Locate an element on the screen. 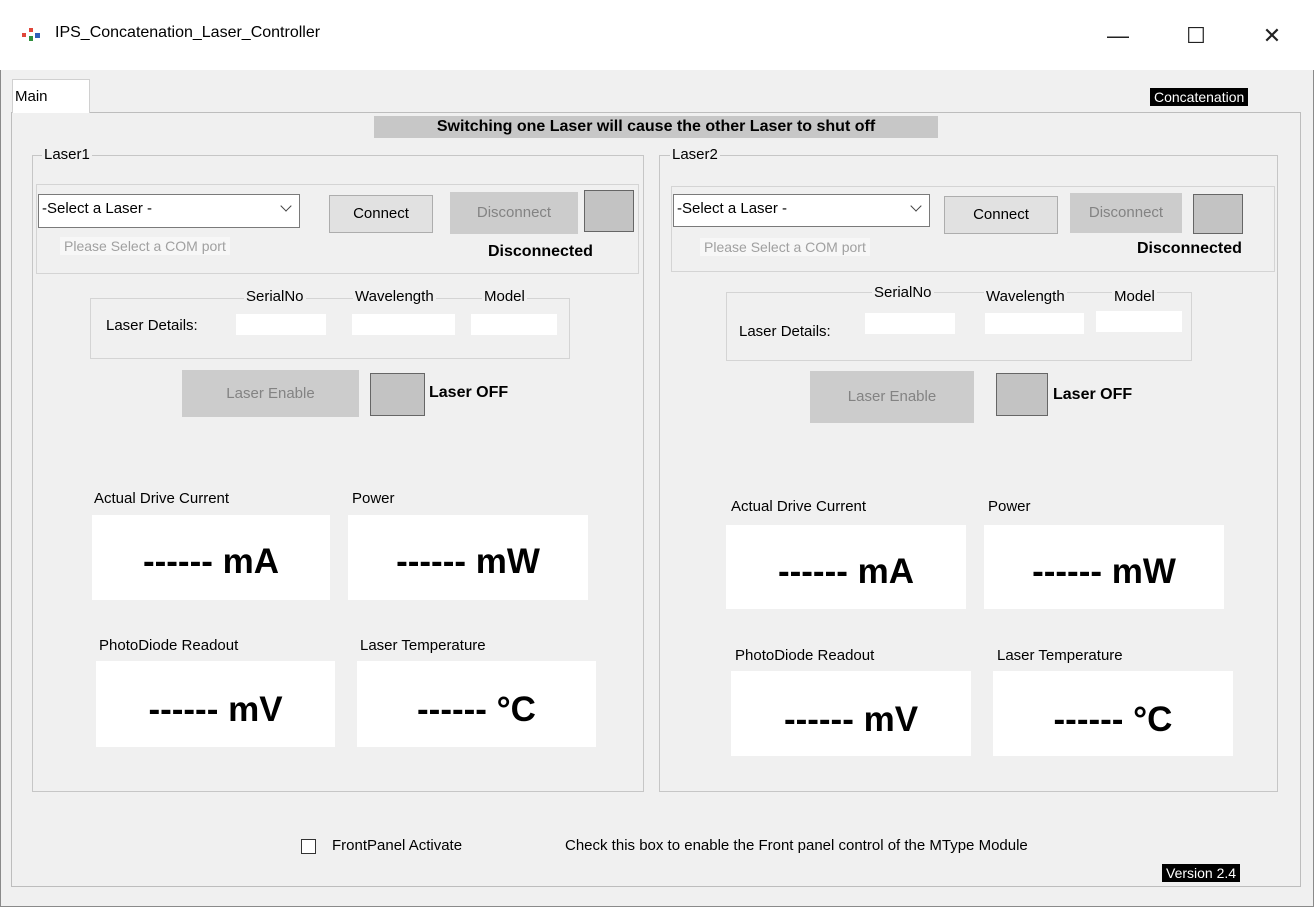 This screenshot has width=1314, height=907. laser2-current-readout: ------ mA is located at coordinates (846, 567).